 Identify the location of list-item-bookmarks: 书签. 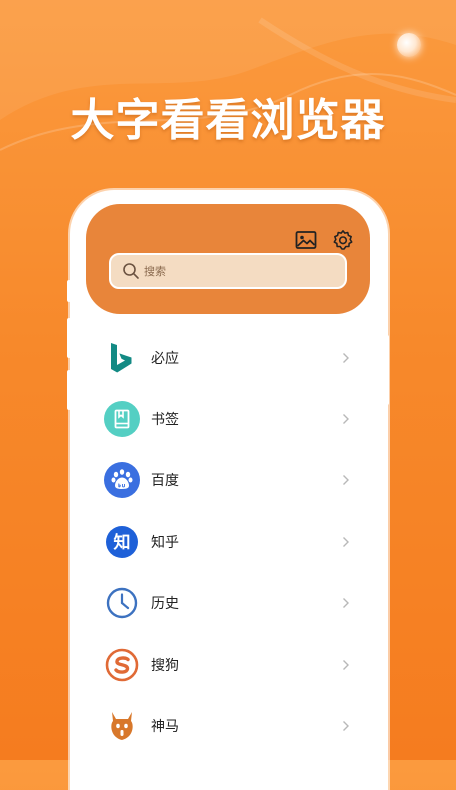
(229, 418).